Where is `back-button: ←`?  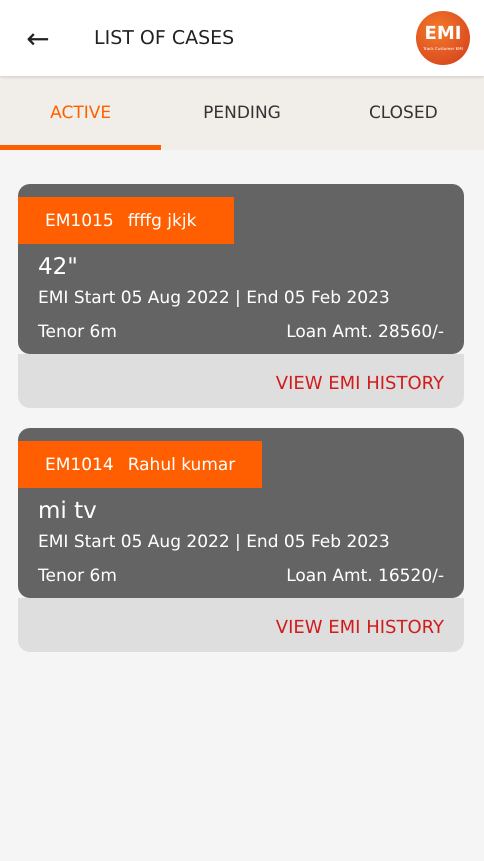
back-button: ← is located at coordinates (38, 38).